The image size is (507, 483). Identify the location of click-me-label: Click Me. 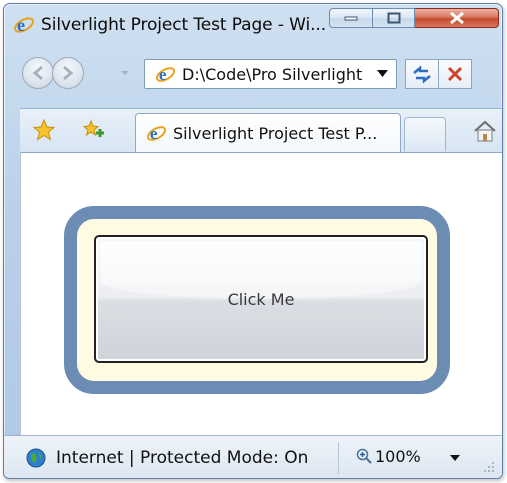
(261, 299).